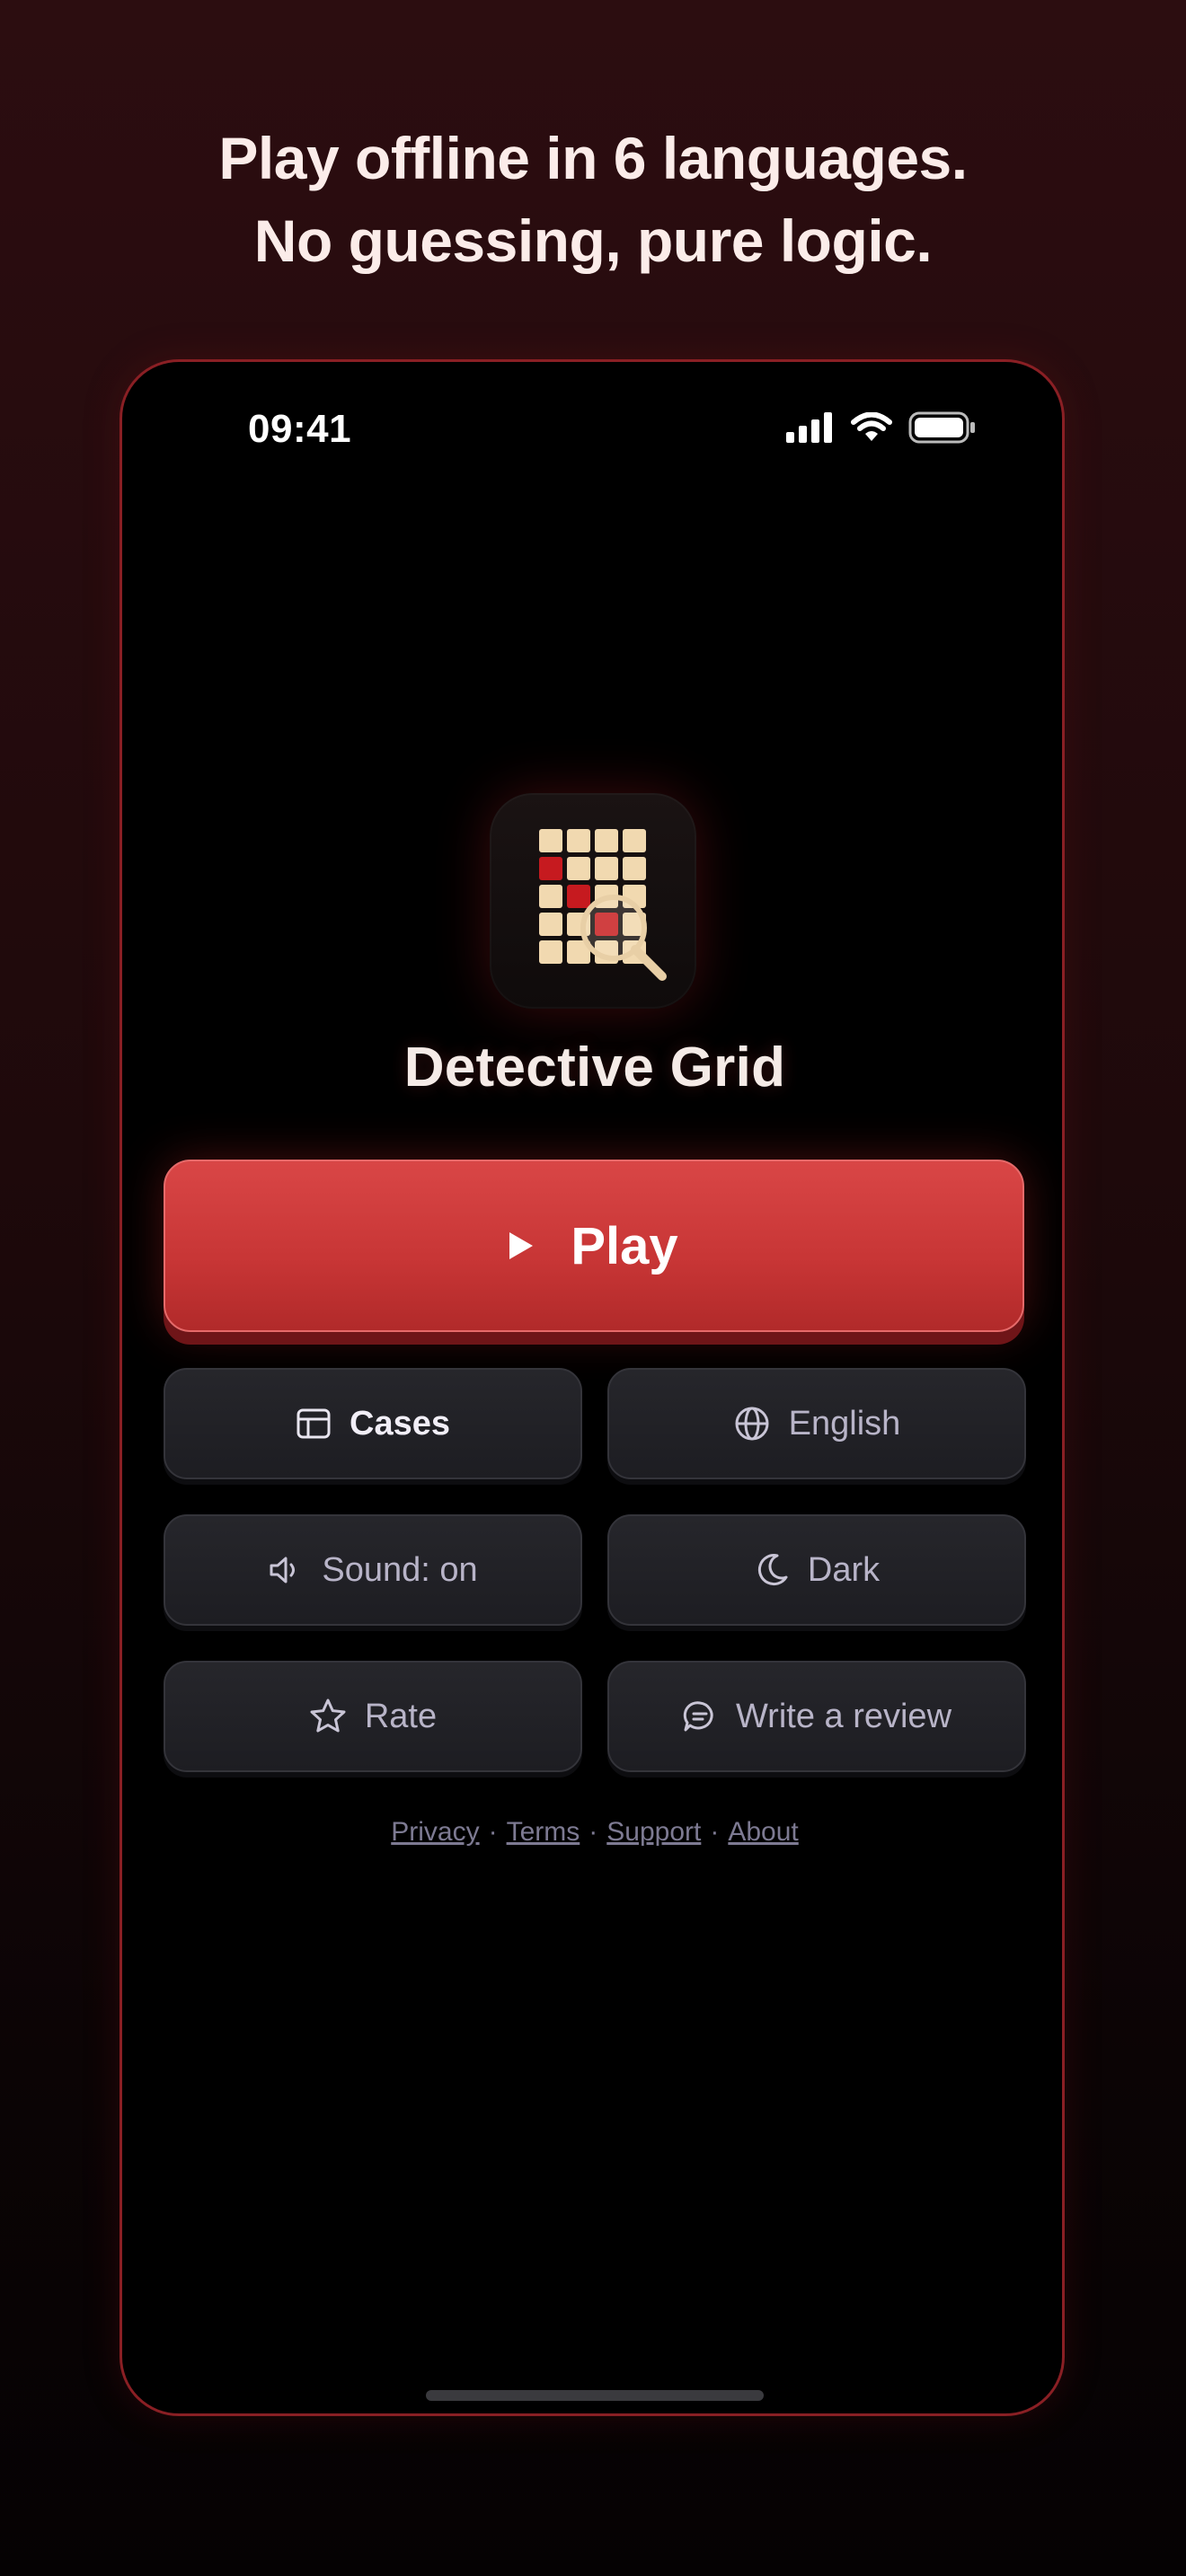 The width and height of the screenshot is (1186, 2576). What do you see at coordinates (810, 429) in the screenshot?
I see `cellular-signal-icon` at bounding box center [810, 429].